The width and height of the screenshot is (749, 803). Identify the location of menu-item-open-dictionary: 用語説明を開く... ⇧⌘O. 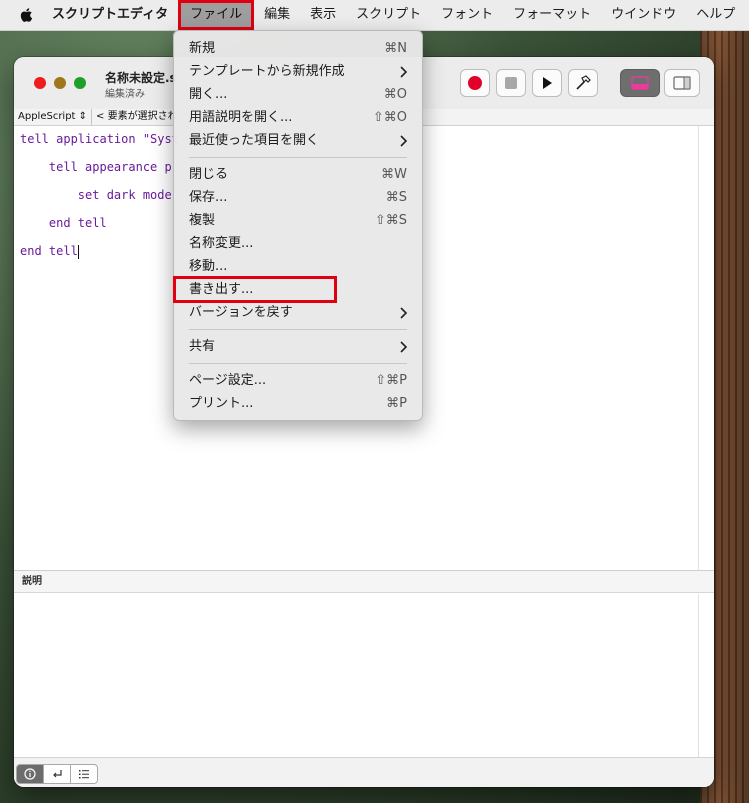
(298, 117).